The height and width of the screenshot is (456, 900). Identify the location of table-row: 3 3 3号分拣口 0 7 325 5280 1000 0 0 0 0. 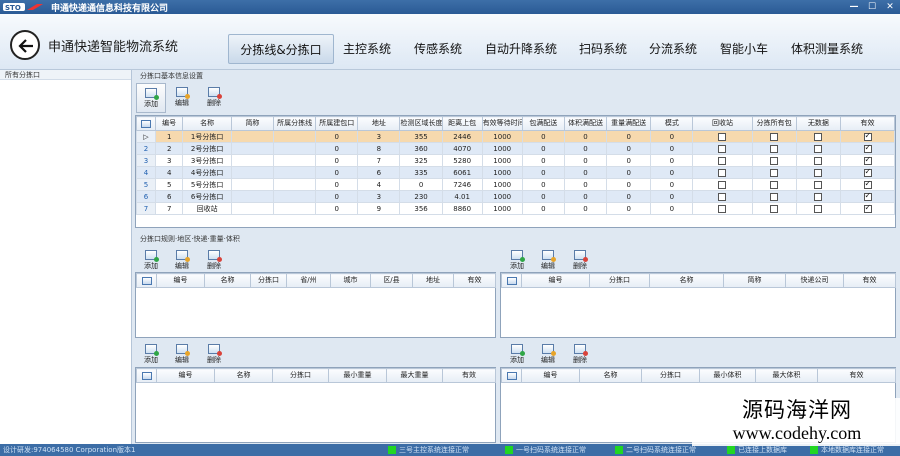
(515, 160).